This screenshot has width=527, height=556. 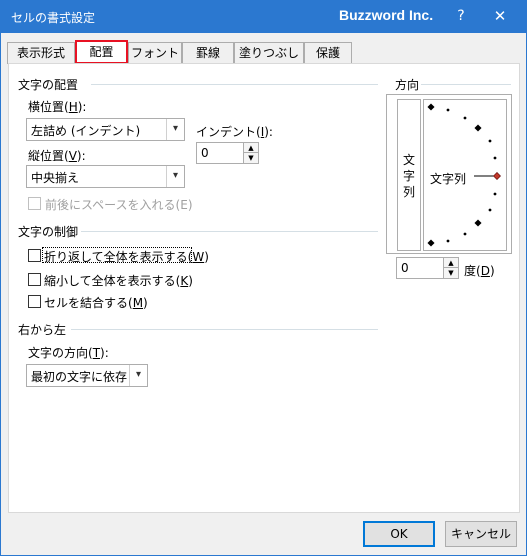 I want to click on text-direction-value: 最初の文字に依存, so click(x=79, y=377).